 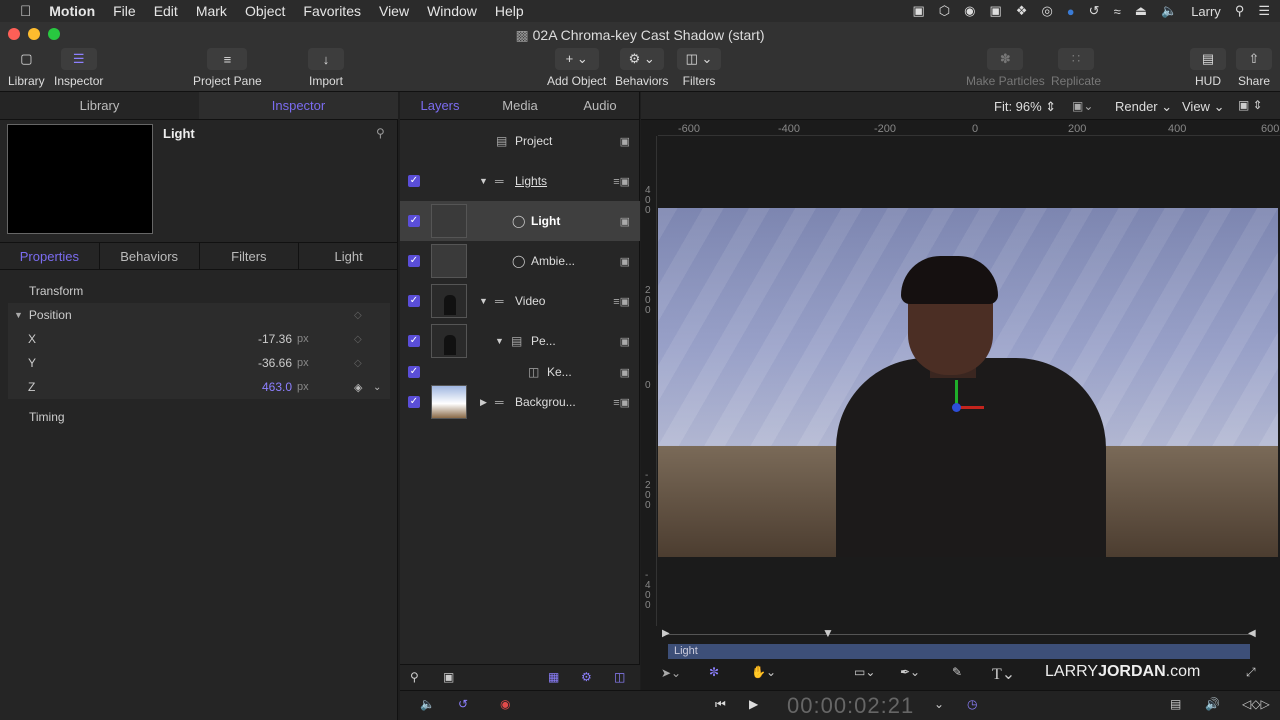 What do you see at coordinates (1256, 704) in the screenshot?
I see `keyframe-nav-icon: ◁◇▷` at bounding box center [1256, 704].